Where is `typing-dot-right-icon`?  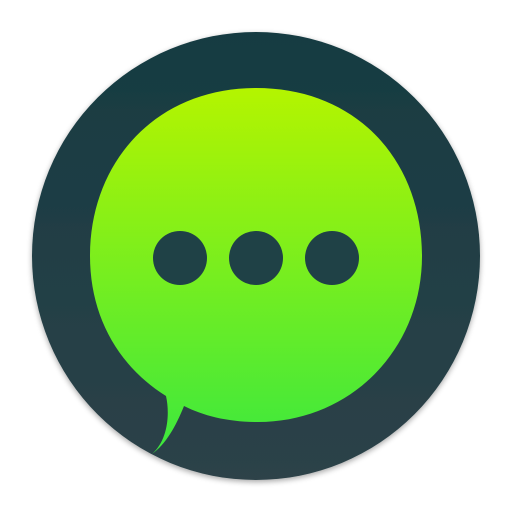 typing-dot-right-icon is located at coordinates (332, 258).